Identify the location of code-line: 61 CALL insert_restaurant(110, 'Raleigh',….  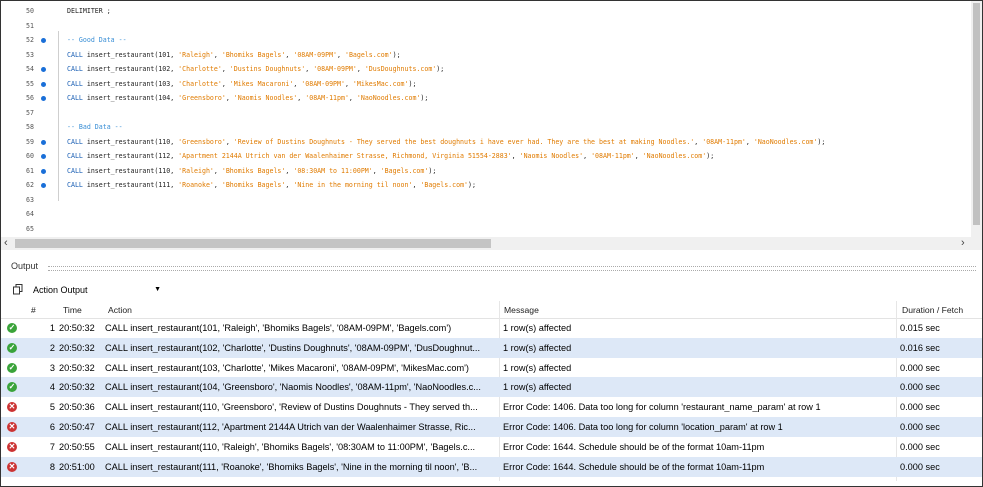
(485, 171).